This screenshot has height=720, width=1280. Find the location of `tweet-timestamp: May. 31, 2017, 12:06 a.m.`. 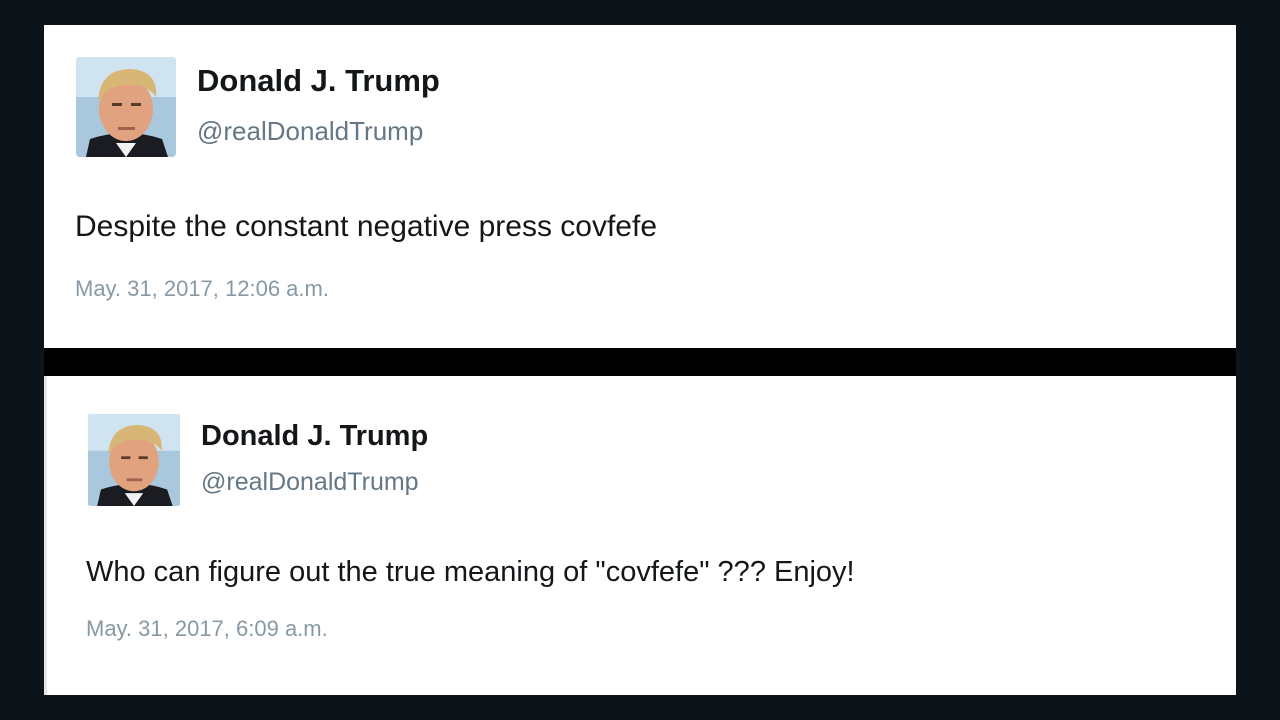

tweet-timestamp: May. 31, 2017, 12:06 a.m. is located at coordinates (202, 289).